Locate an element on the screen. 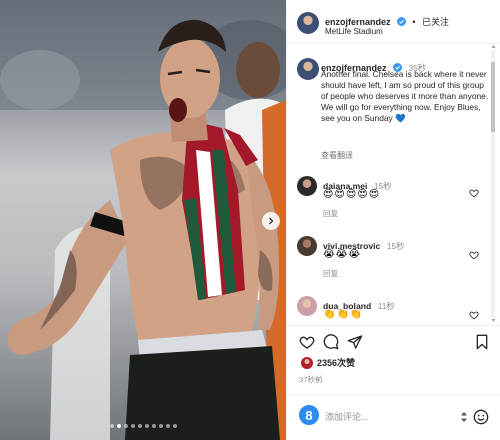 This screenshot has height=440, width=500. see-translation-link: 查看翻译 is located at coordinates (337, 155).